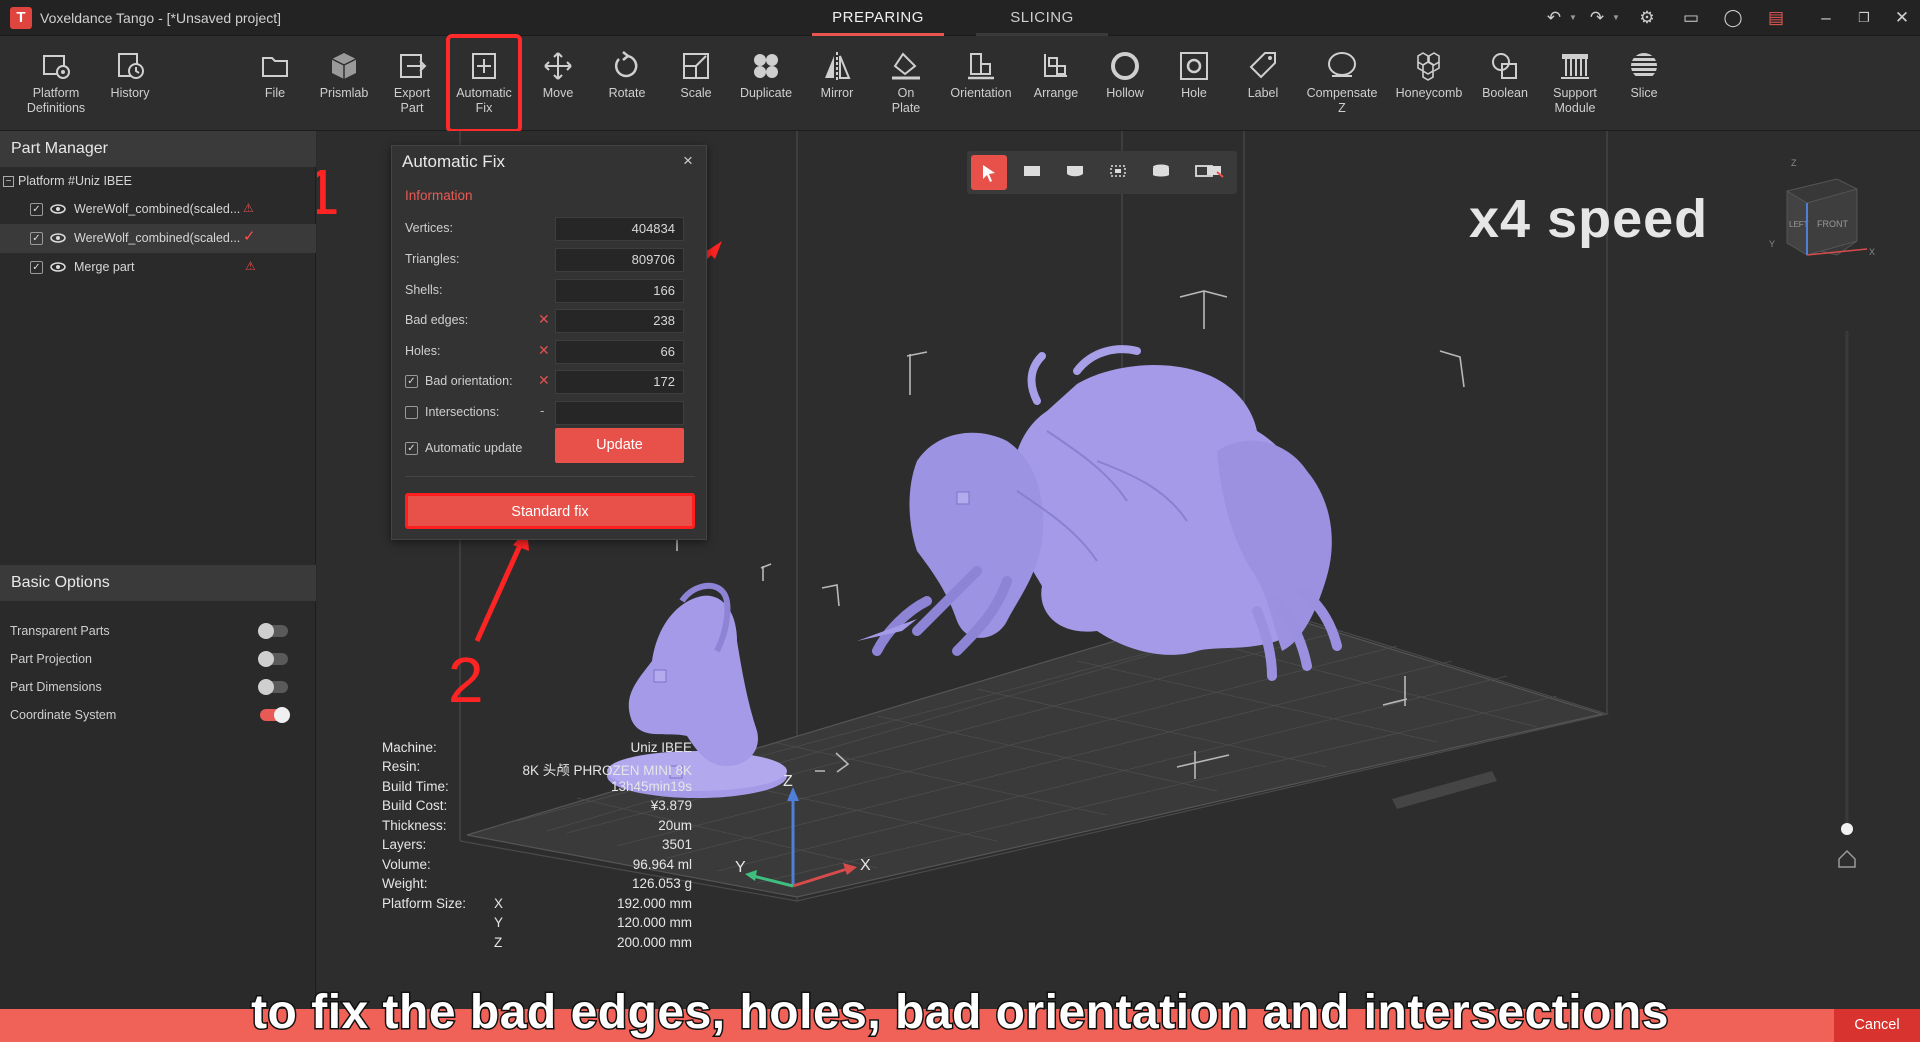  I want to click on home-view-icon, so click(1847, 858).